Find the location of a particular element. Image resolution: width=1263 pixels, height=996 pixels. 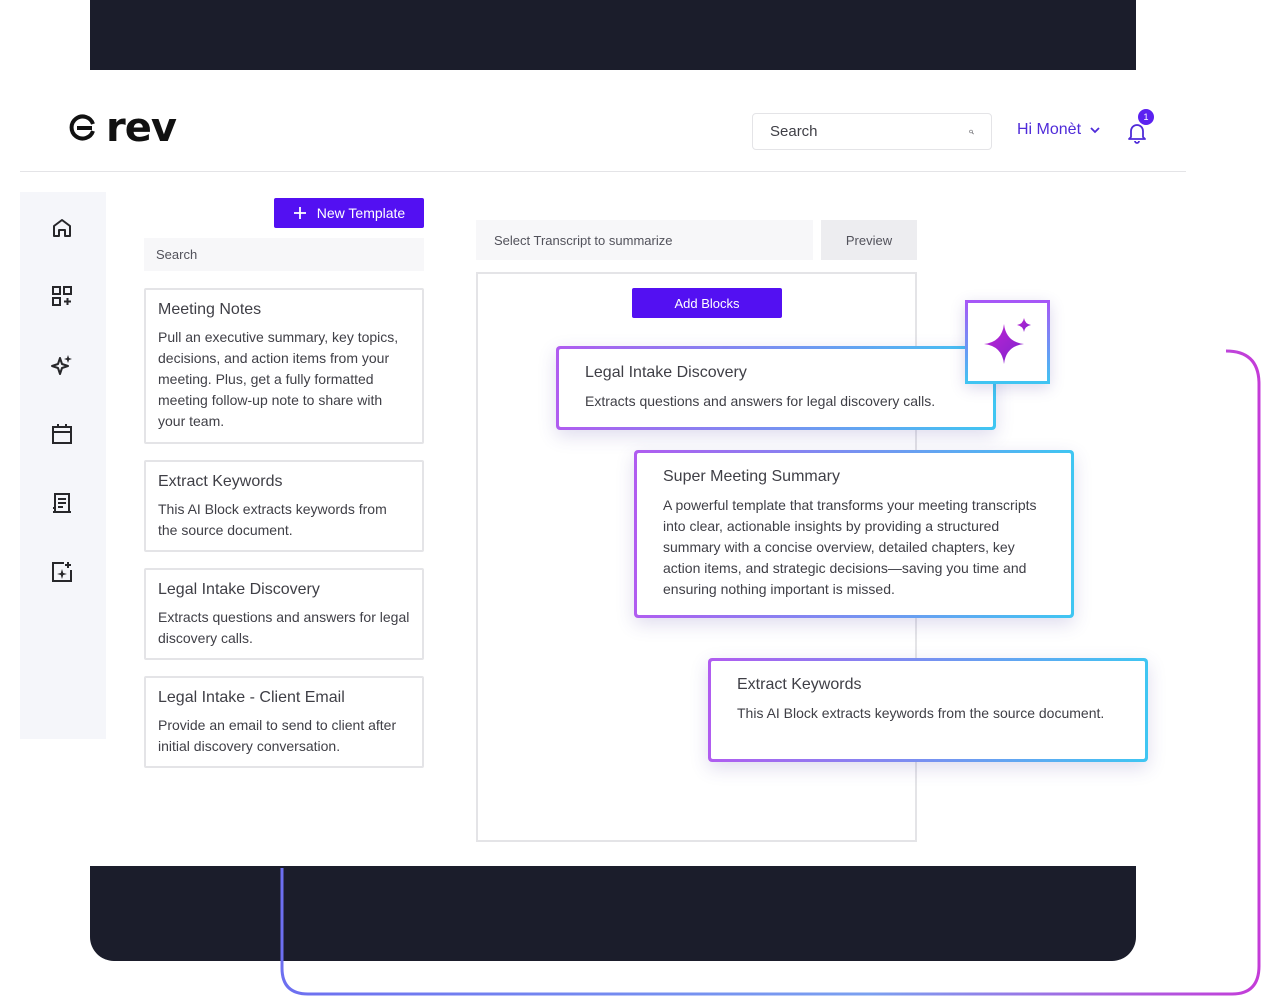

transcript-icon is located at coordinates (62, 503).